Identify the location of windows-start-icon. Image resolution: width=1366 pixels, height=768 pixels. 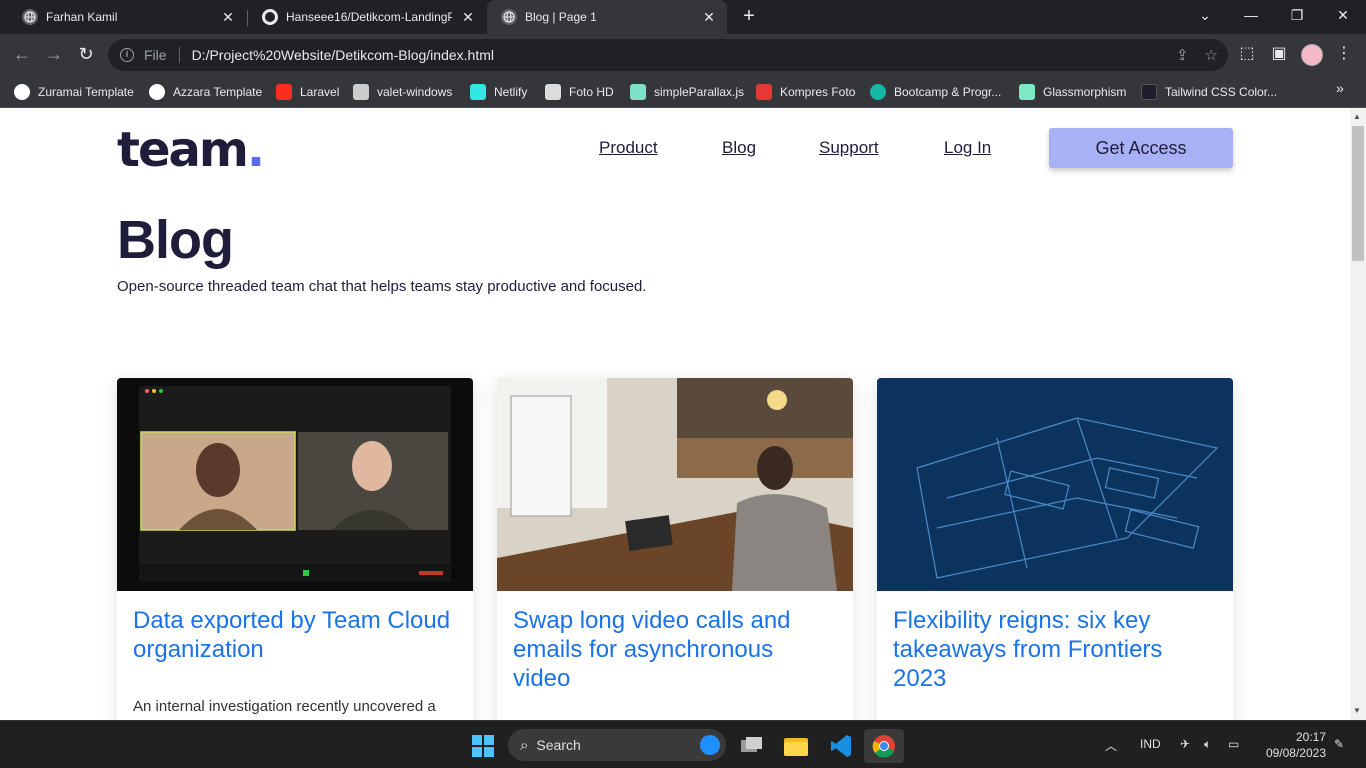
(484, 746).